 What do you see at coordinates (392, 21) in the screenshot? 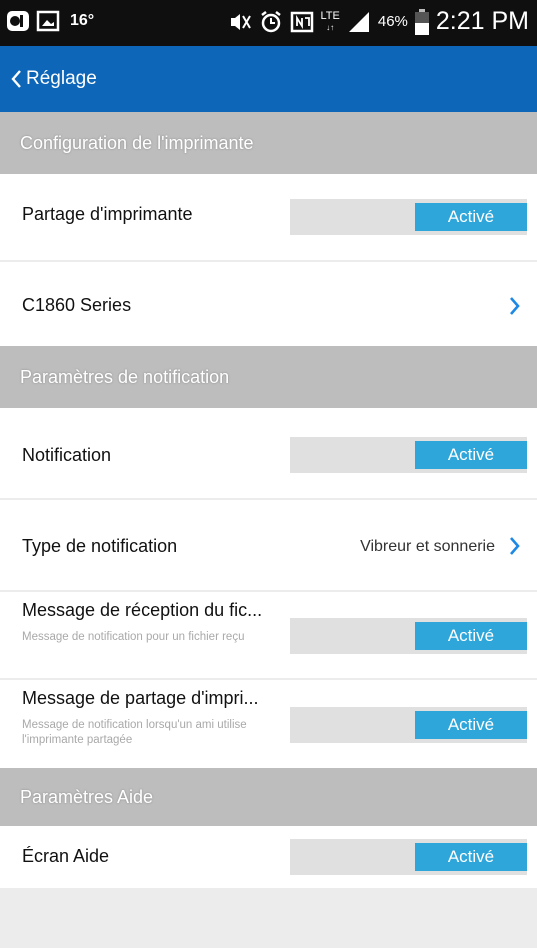
I see `battery-percent: 46%` at bounding box center [392, 21].